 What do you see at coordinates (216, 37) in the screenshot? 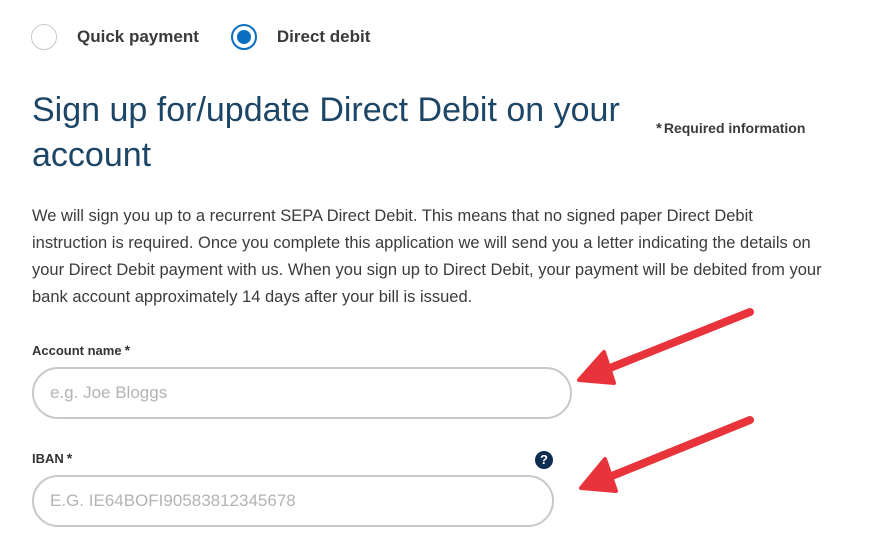
I see `payment-type-radio-group: Quick payment Direct debit` at bounding box center [216, 37].